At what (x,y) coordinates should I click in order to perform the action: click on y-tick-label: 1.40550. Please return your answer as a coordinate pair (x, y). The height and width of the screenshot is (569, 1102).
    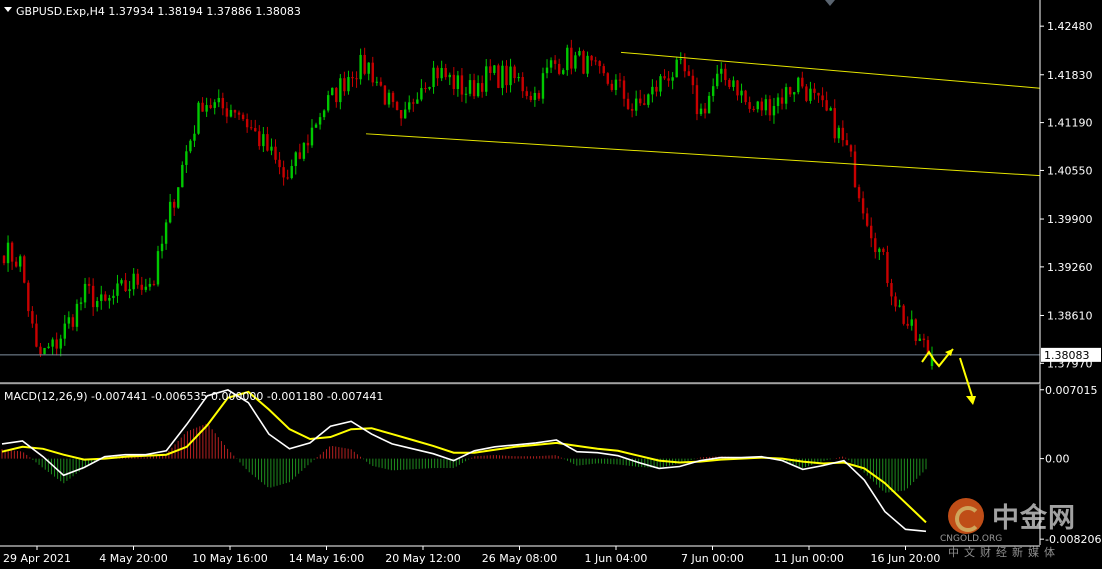
    Looking at the image, I should click on (1070, 170).